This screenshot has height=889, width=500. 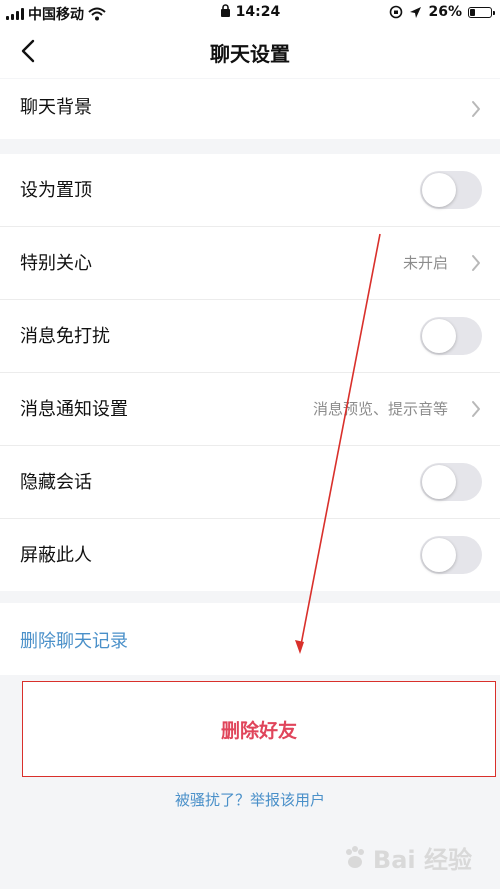 I want to click on block-user-toggle, so click(x=451, y=555).